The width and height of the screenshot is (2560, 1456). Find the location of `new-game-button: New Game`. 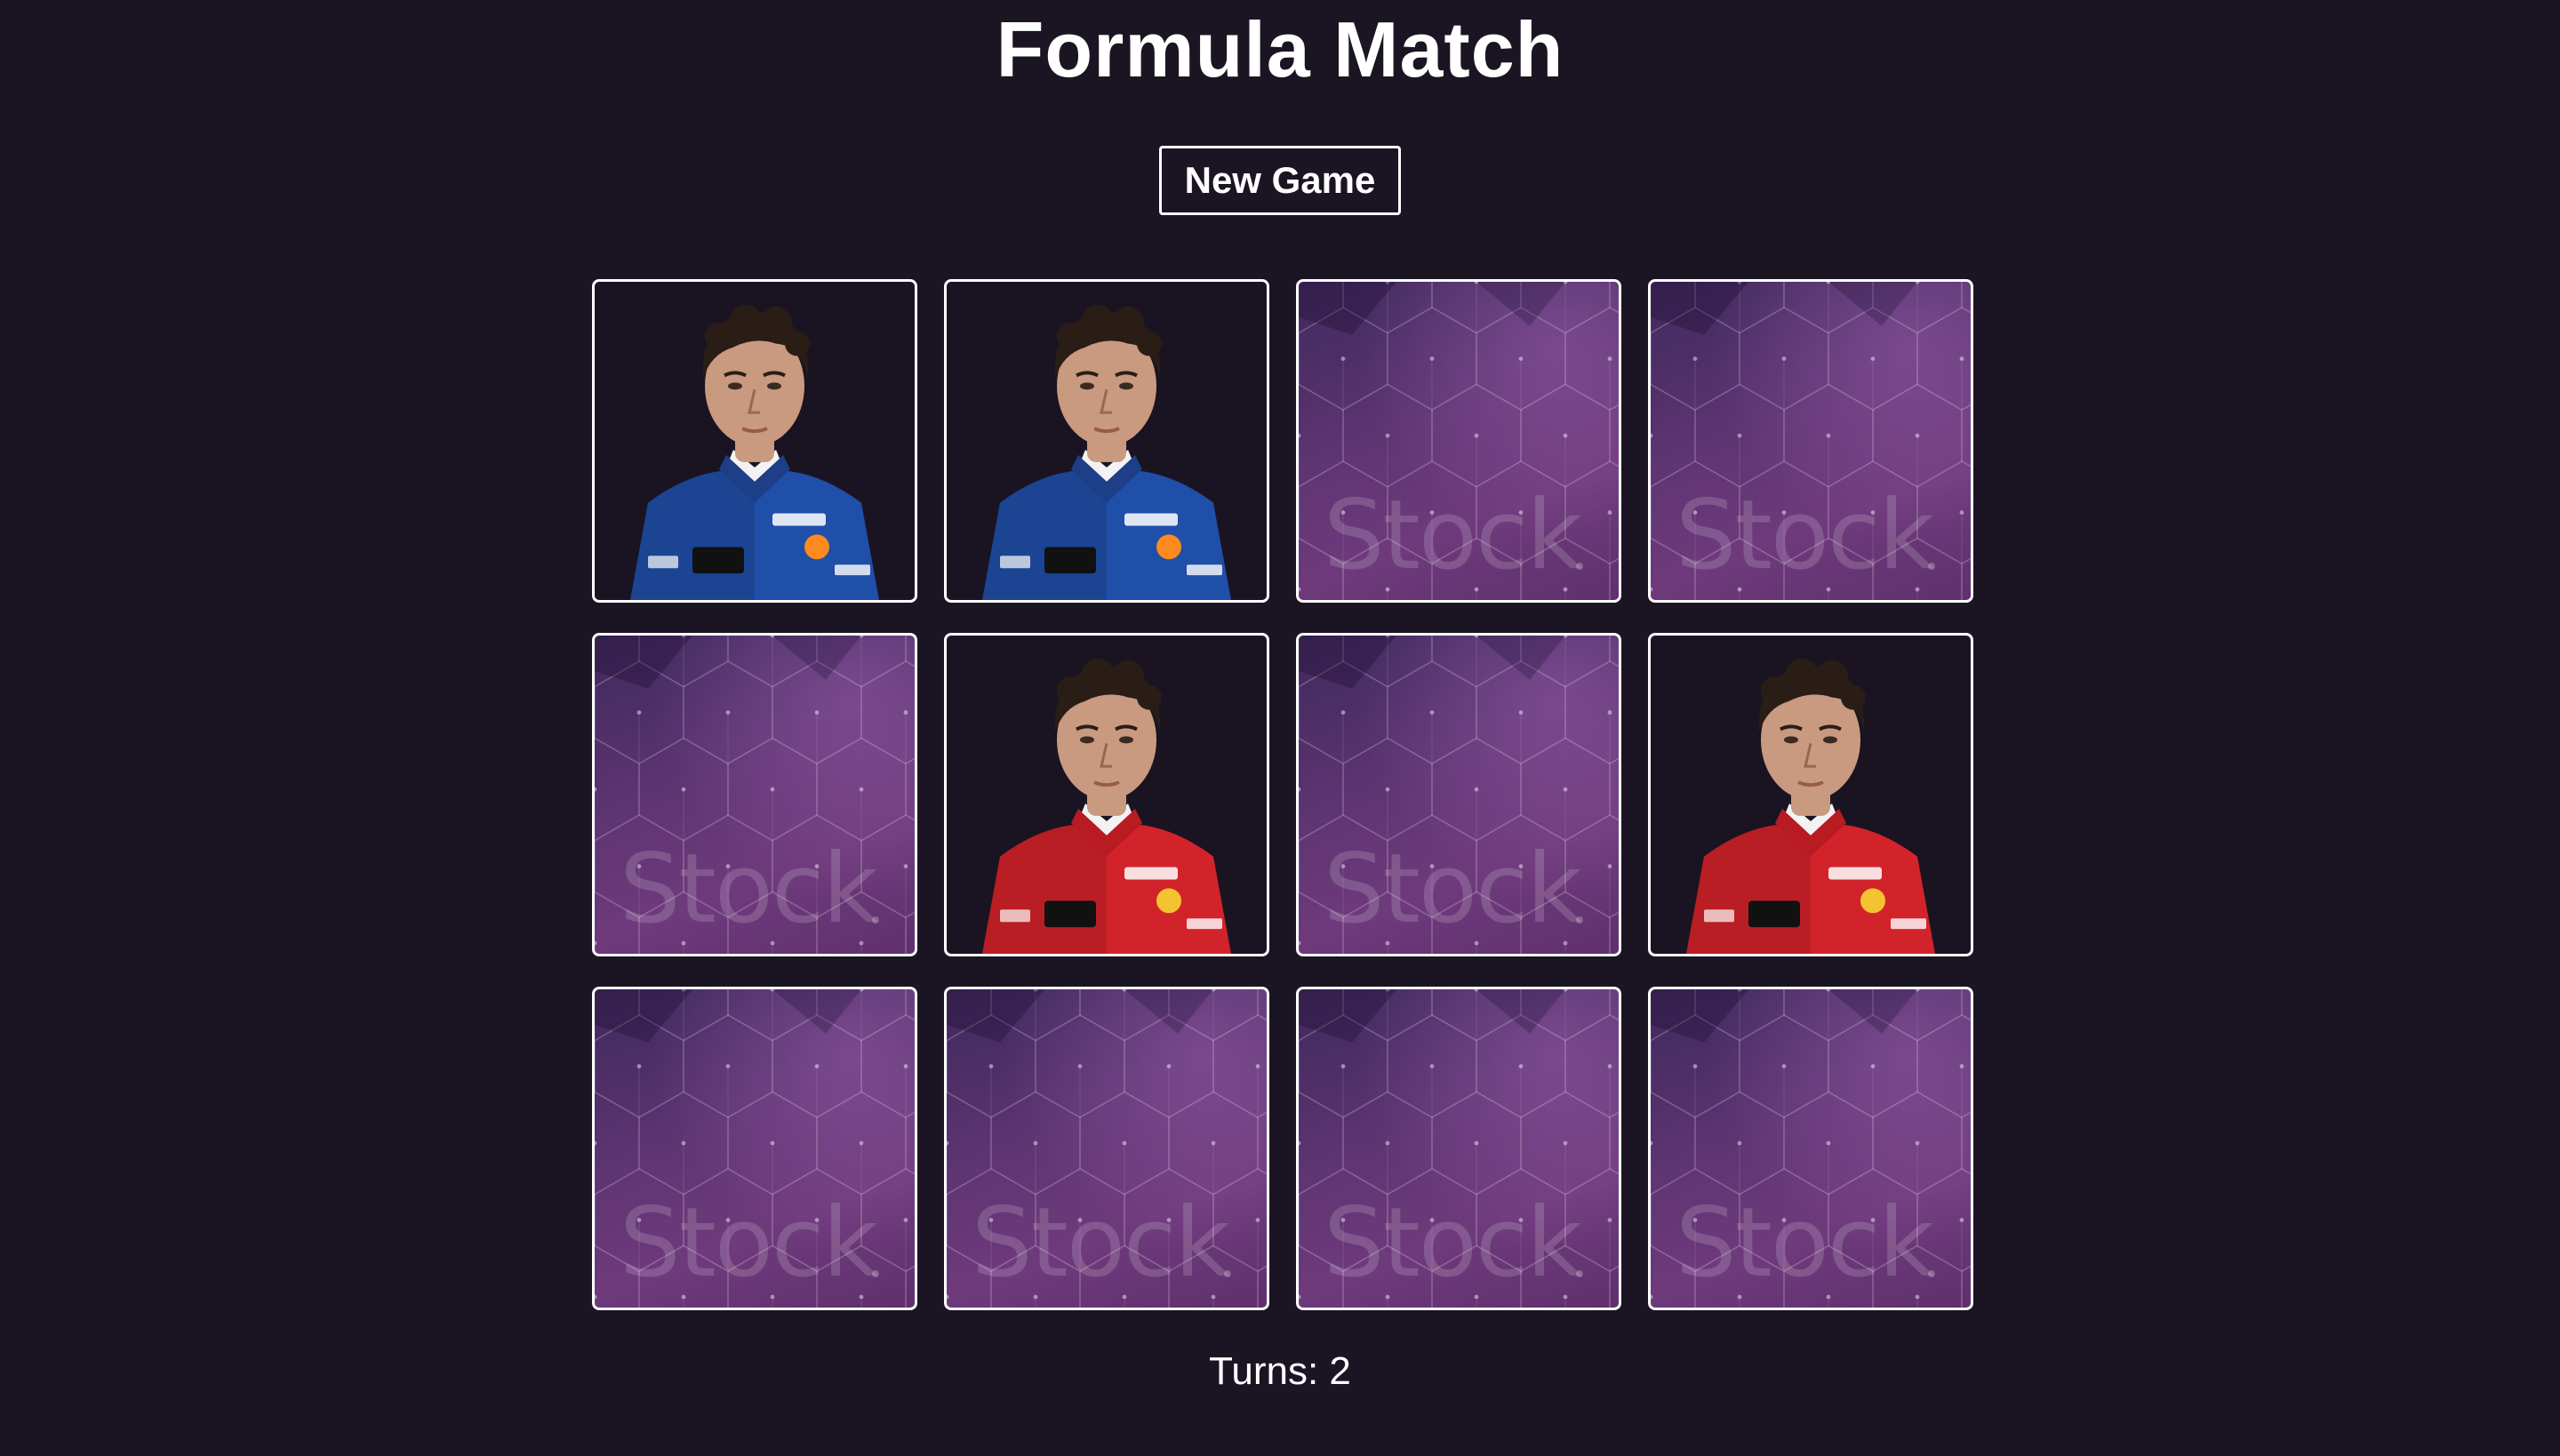

new-game-button: New Game is located at coordinates (1280, 180).